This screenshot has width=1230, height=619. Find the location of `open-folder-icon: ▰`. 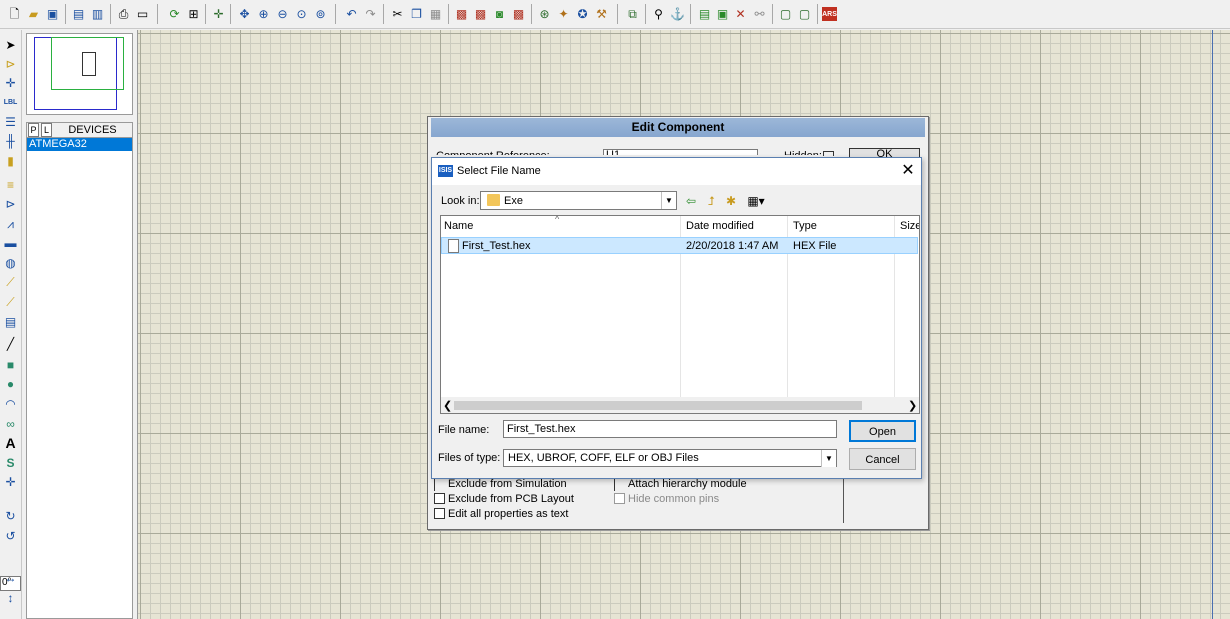

open-folder-icon: ▰ is located at coordinates (33, 13).